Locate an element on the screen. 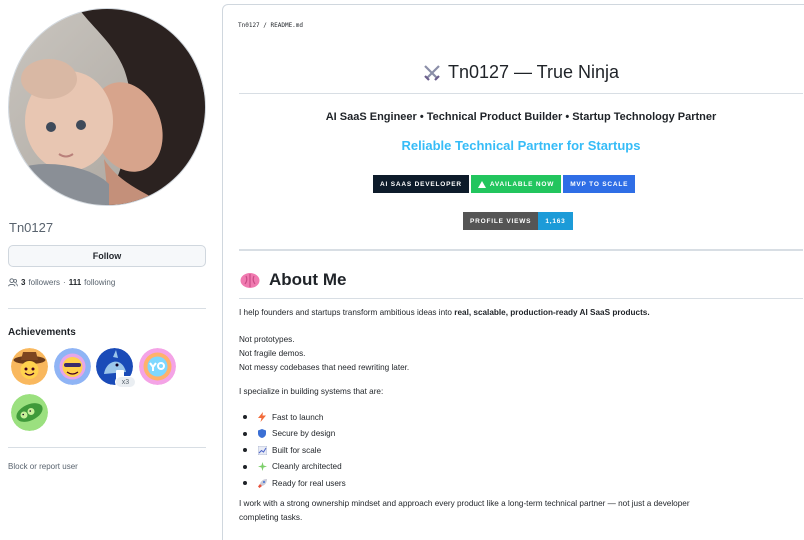 The width and height of the screenshot is (804, 540). follow-button: Follow is located at coordinates (107, 256).